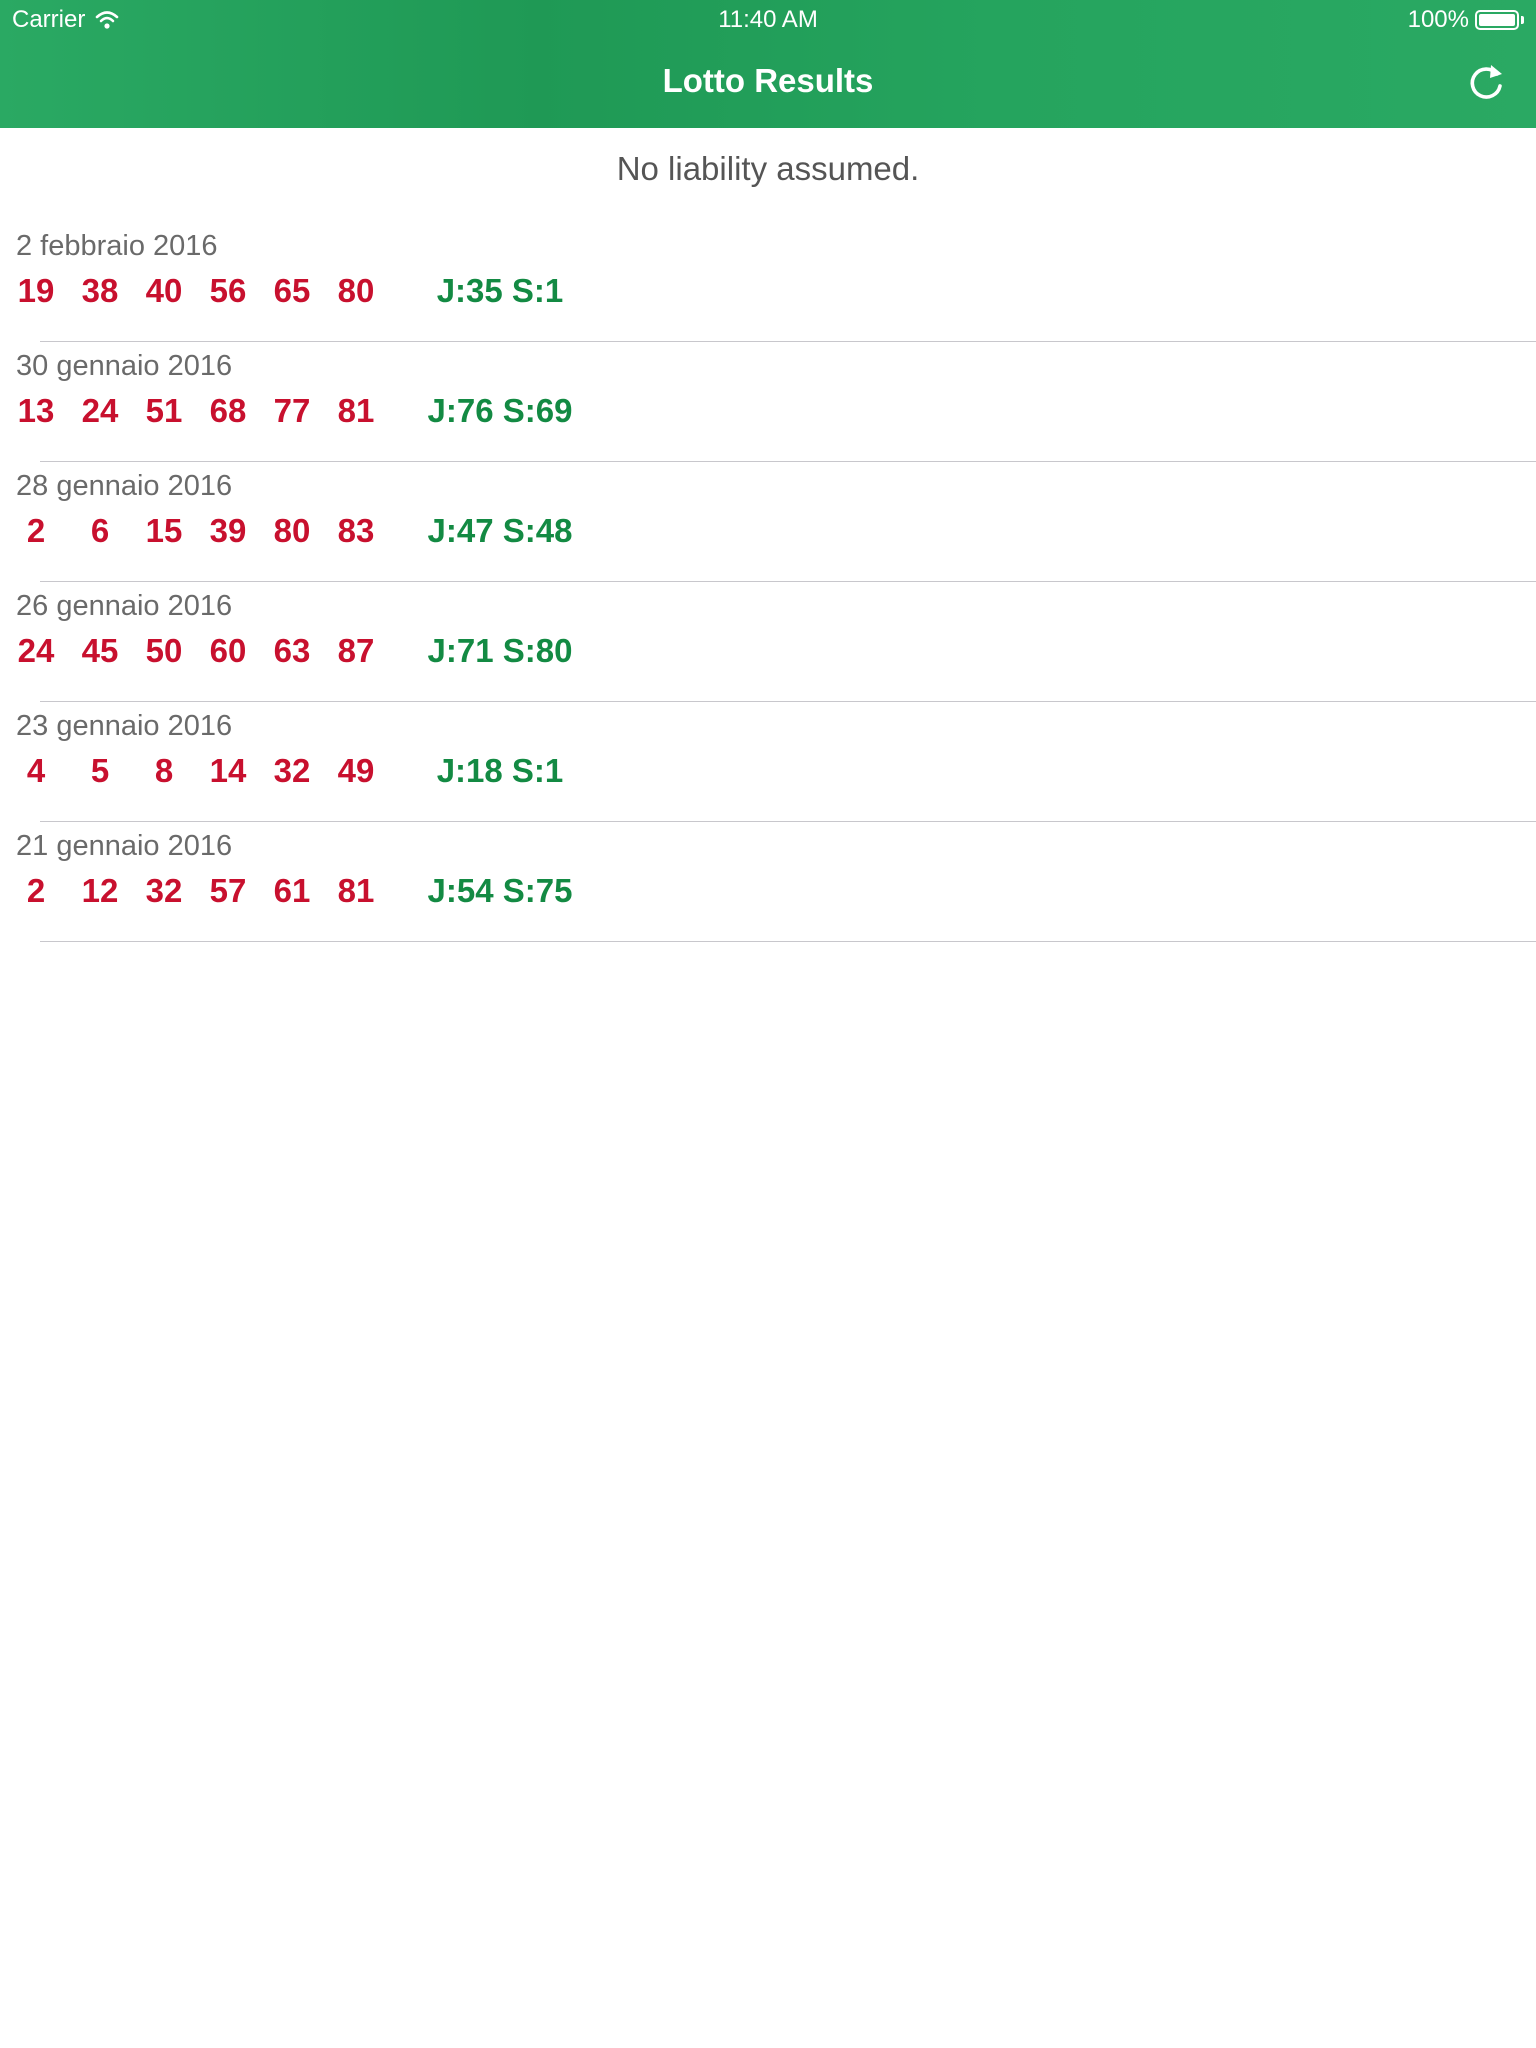 The image size is (1536, 2048). Describe the element at coordinates (164, 650) in the screenshot. I see `drawn-number: 50` at that location.